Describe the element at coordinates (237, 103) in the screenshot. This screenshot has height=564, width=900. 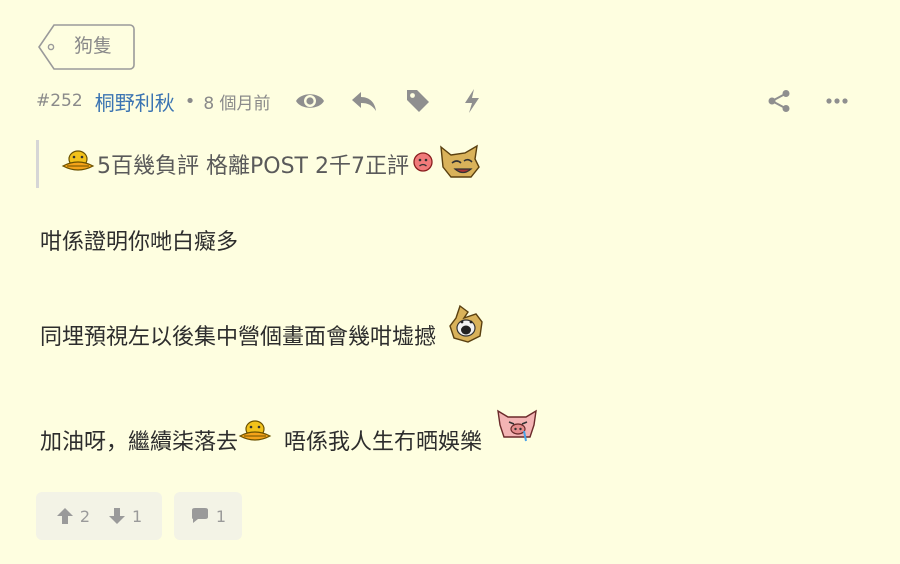
I see `post-time: 8 個月前` at that location.